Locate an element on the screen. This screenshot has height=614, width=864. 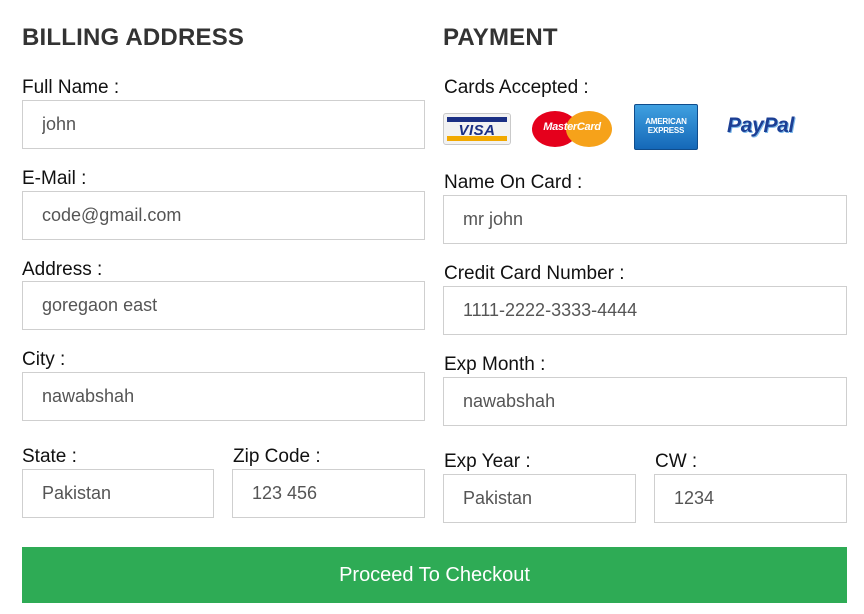
cards-accepted-label: Cards Accepted : is located at coordinates (516, 87).